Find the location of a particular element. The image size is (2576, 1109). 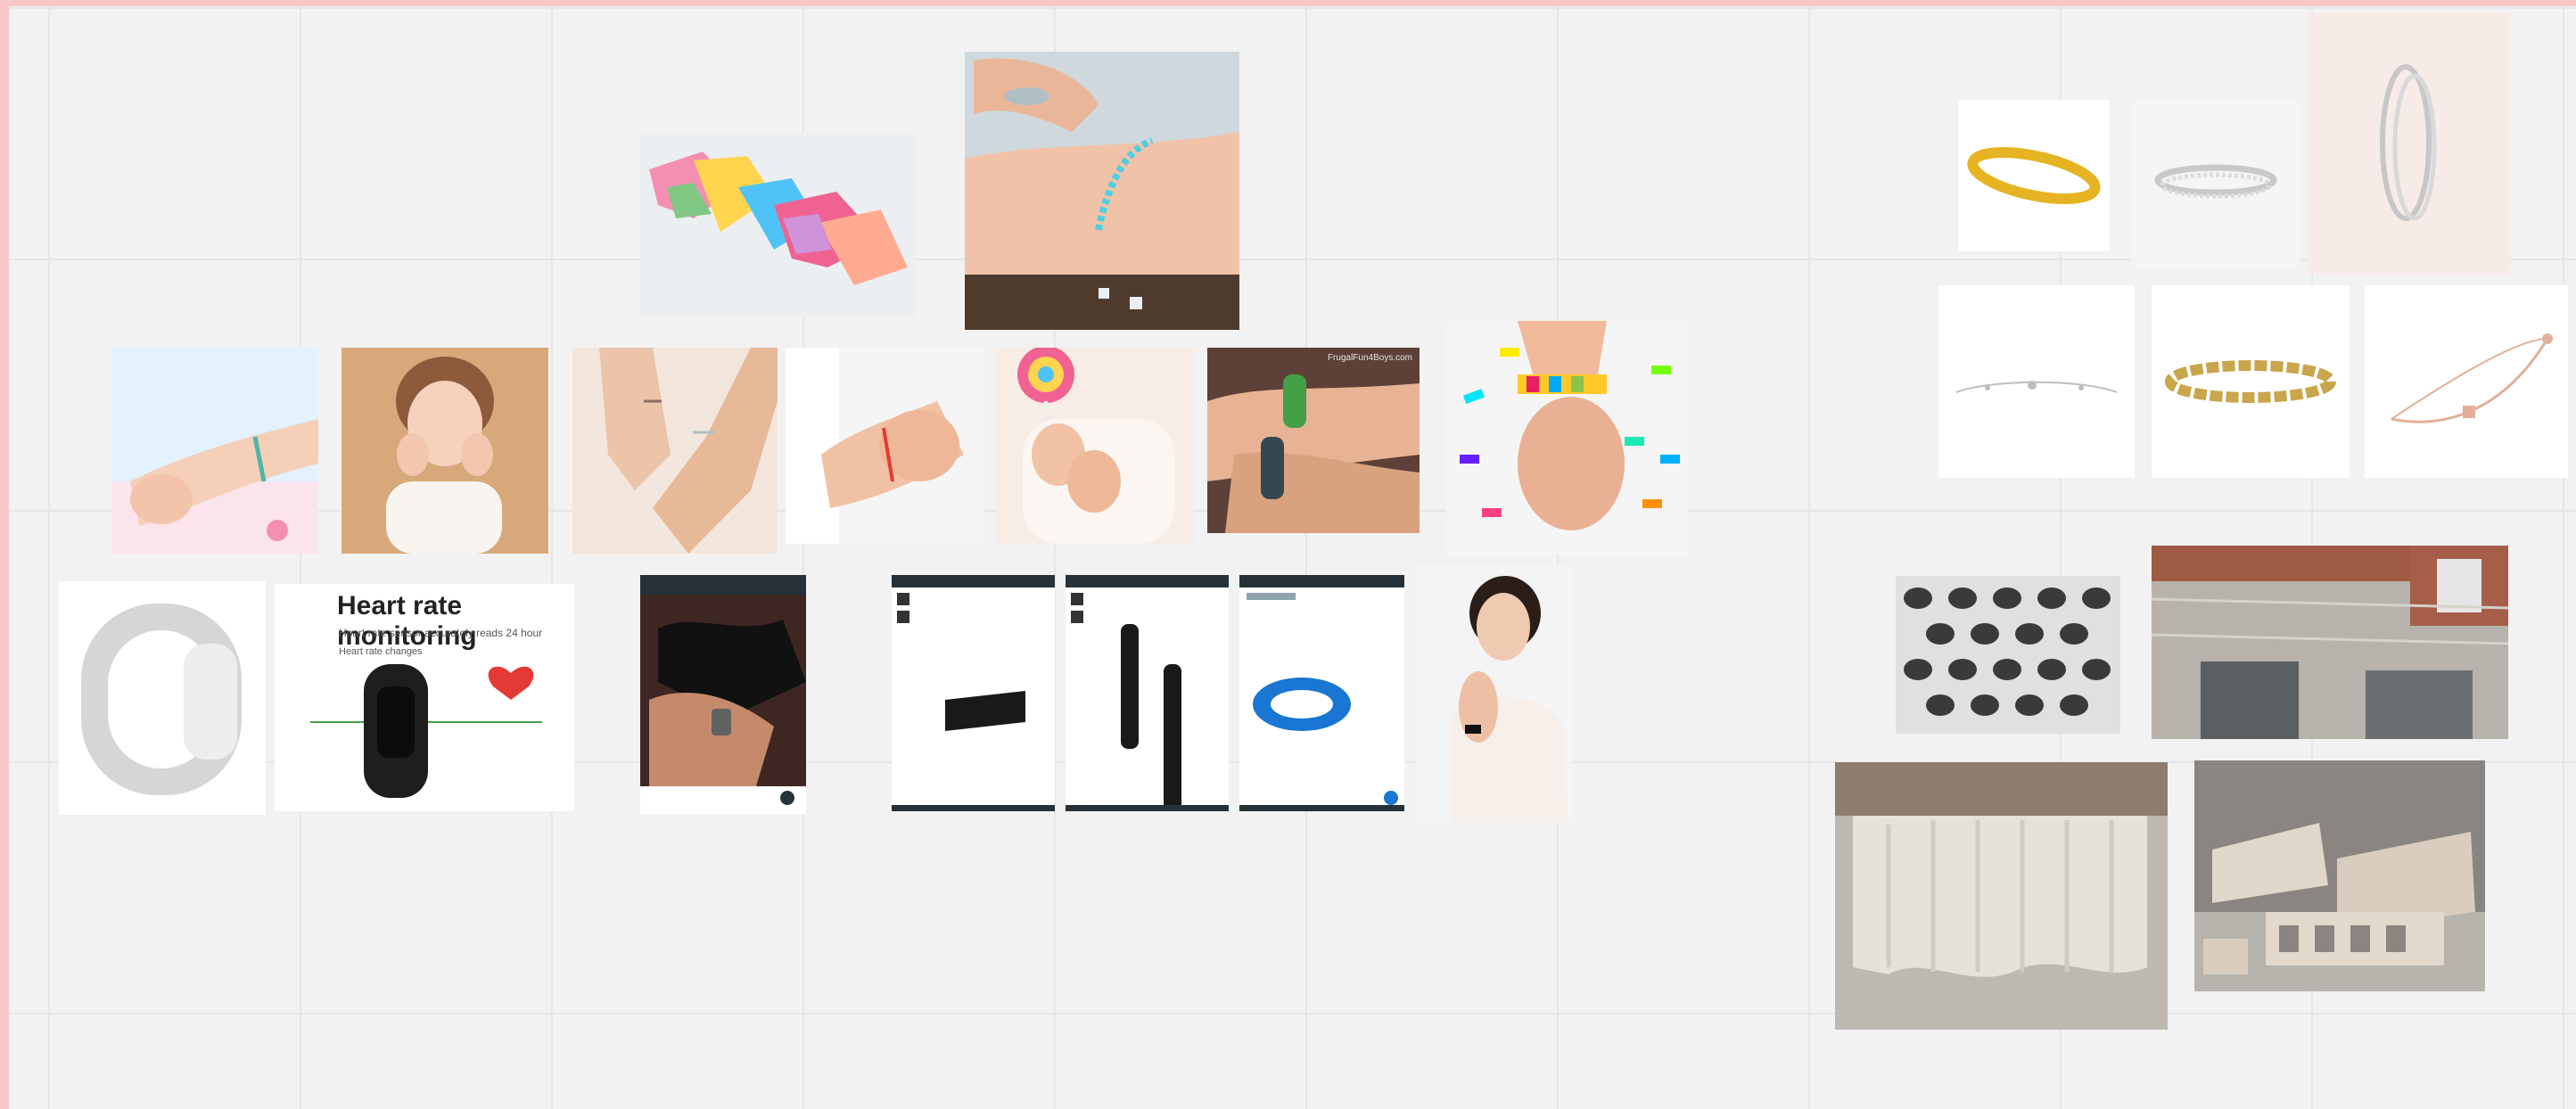

woman-with-watch-photo is located at coordinates (1494, 693).